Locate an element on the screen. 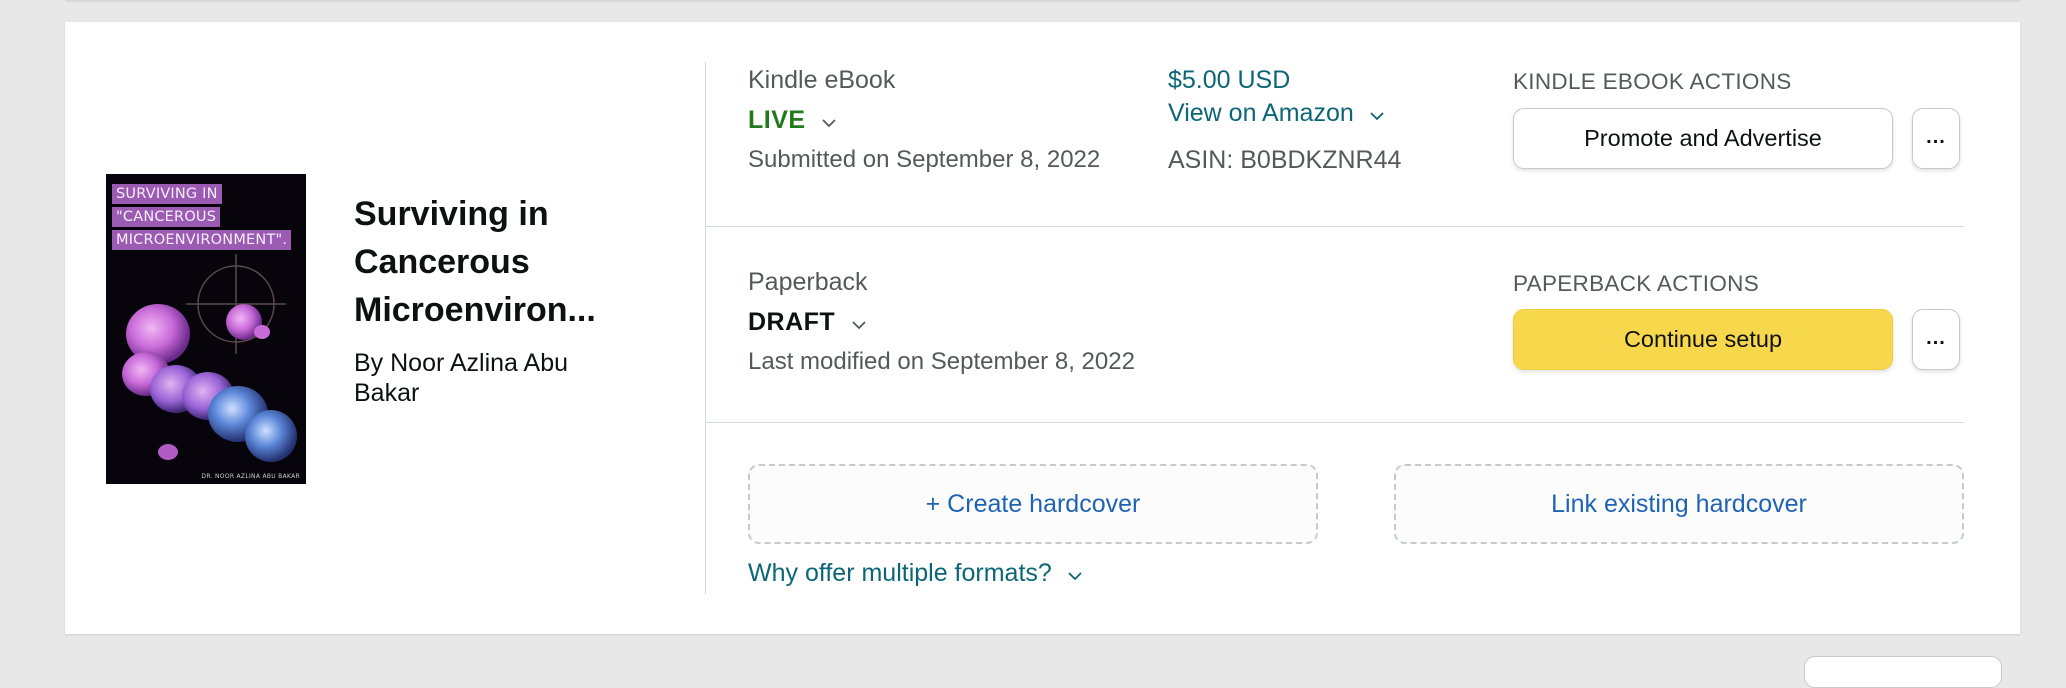  why-offer-multiple-formats-link: Why offer multiple formats? is located at coordinates (915, 573).